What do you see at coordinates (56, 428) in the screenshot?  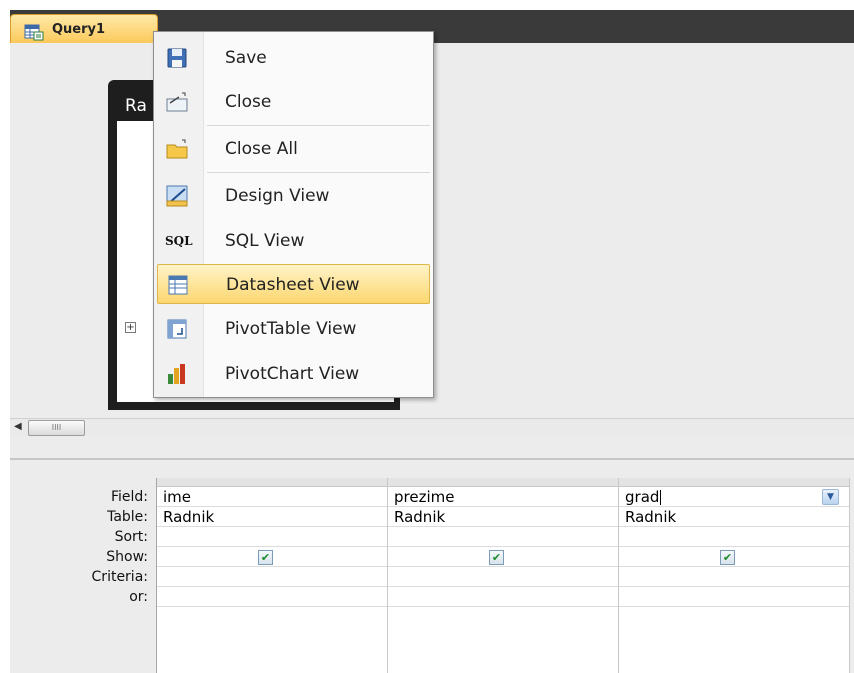 I see `scroll-thumb: IIII` at bounding box center [56, 428].